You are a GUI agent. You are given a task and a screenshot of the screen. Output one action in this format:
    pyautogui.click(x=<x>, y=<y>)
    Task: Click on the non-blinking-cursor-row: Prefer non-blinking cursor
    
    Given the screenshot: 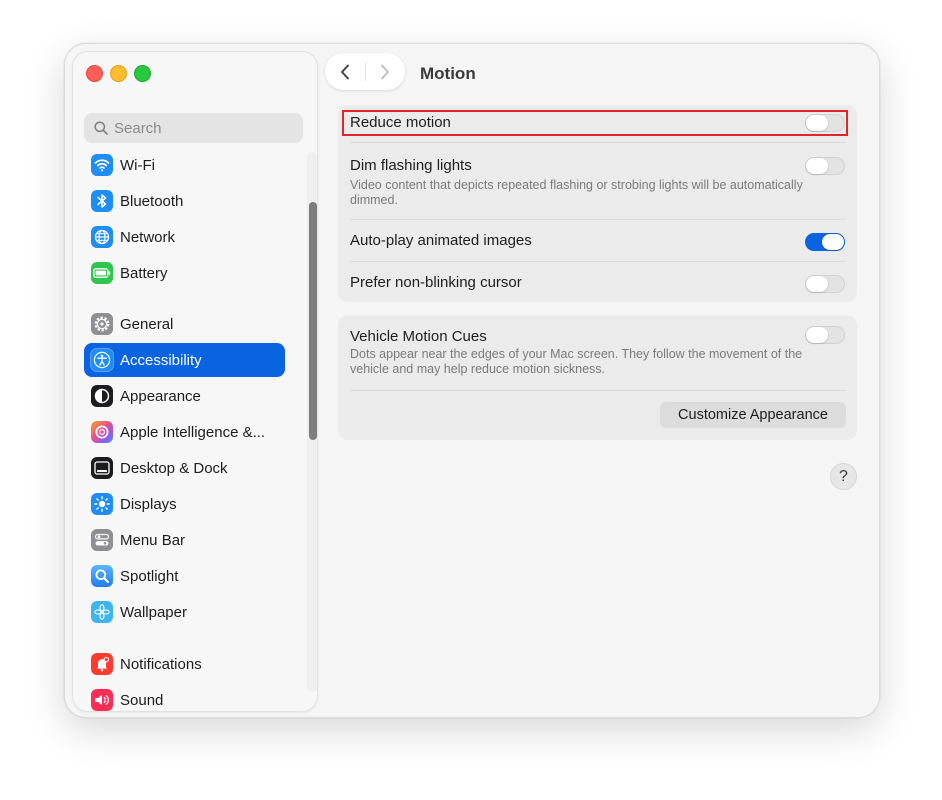 What is the action you would take?
    pyautogui.click(x=597, y=282)
    